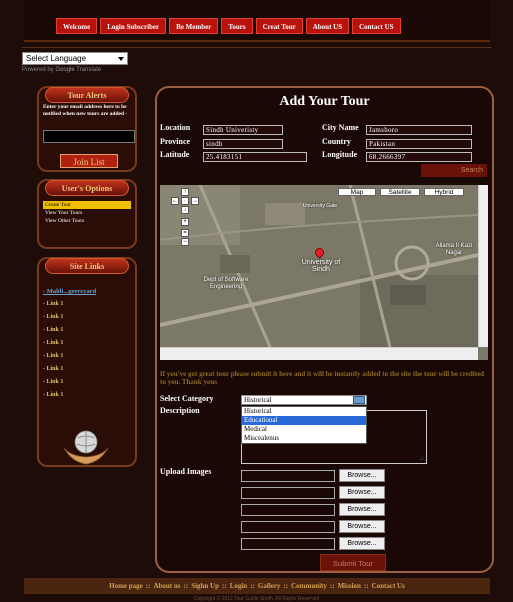  Describe the element at coordinates (336, 141) in the screenshot. I see `country-label: Country` at that location.